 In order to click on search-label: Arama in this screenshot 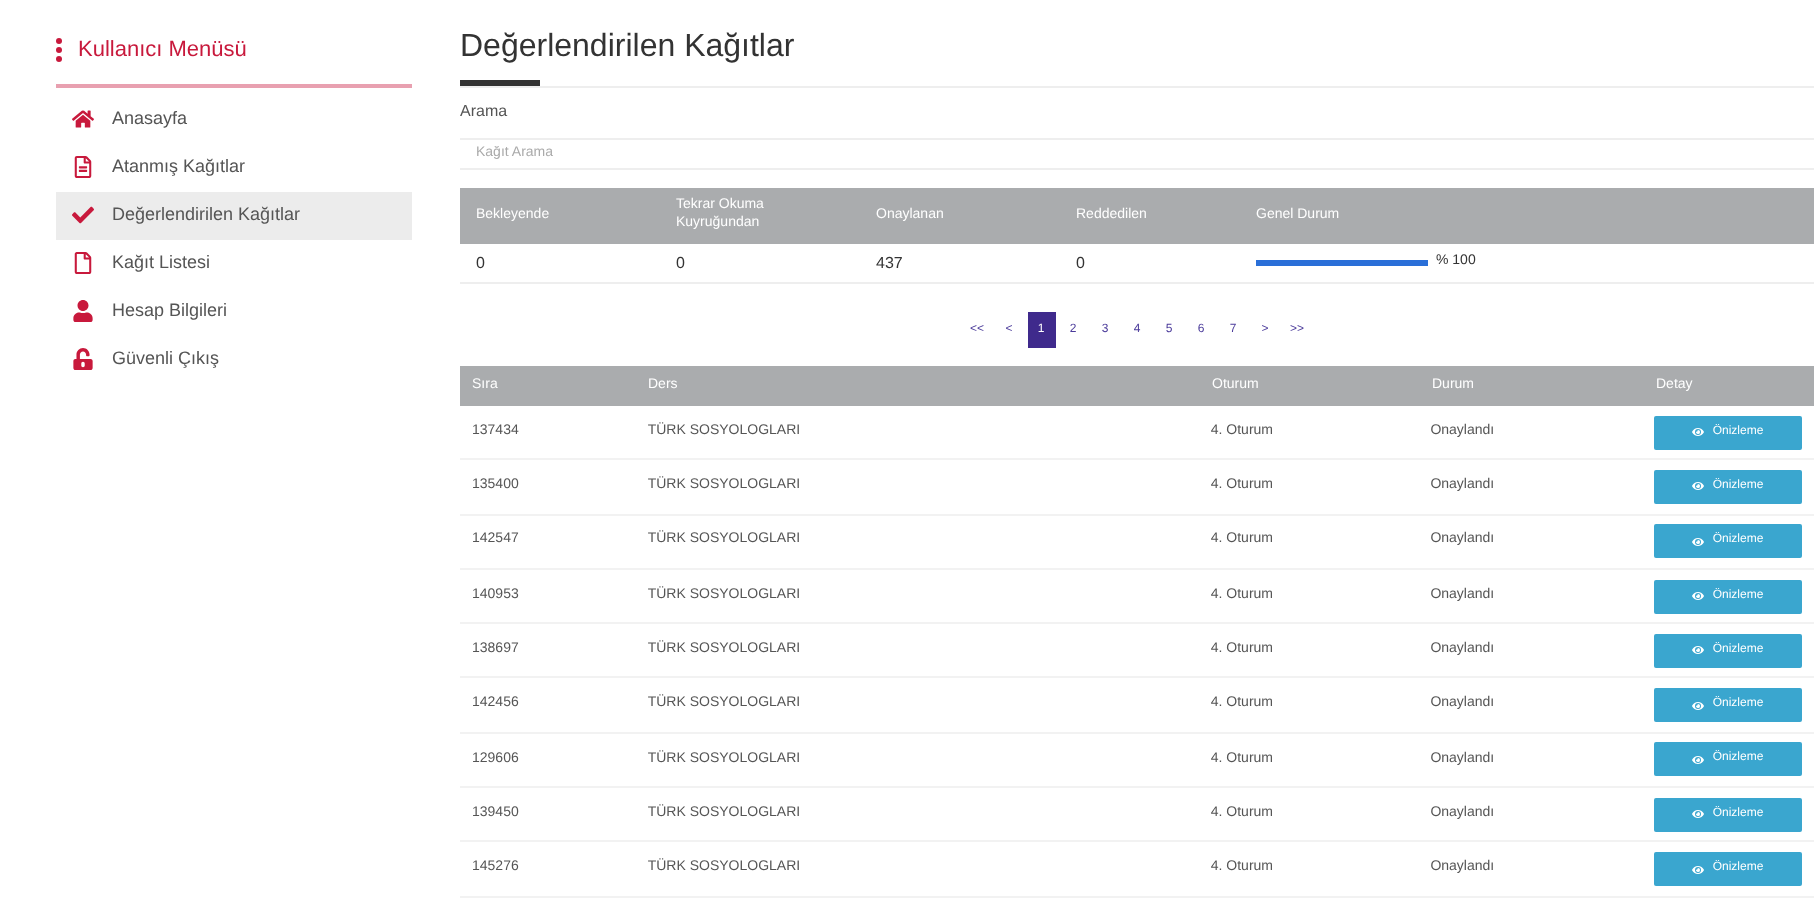, I will do `click(484, 112)`.